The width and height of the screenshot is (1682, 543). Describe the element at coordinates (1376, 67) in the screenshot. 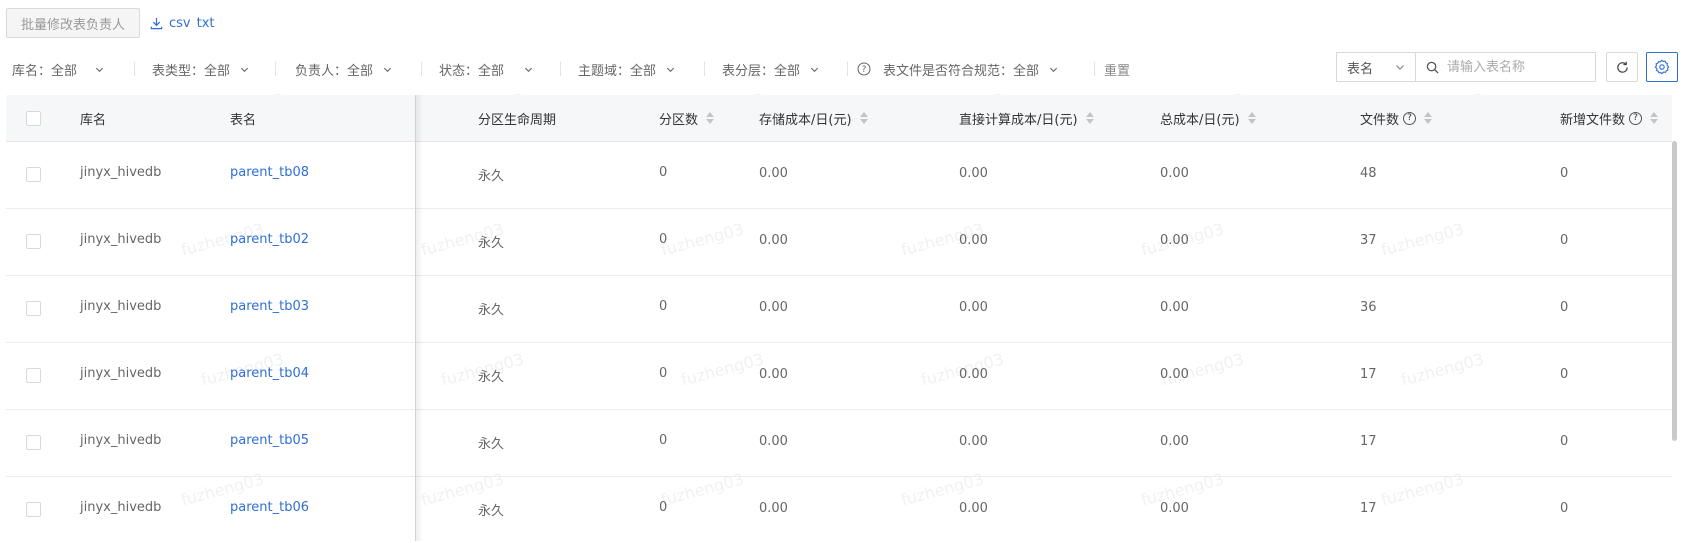

I see `search-type-select: 表名` at that location.